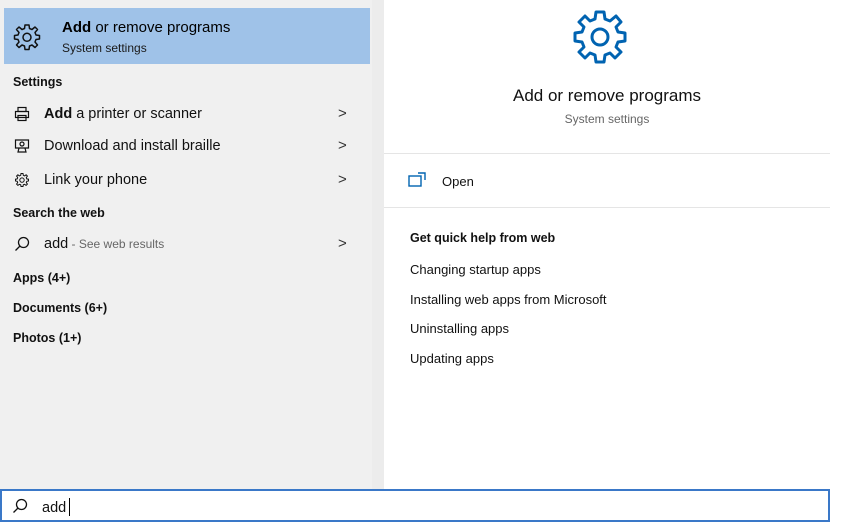  What do you see at coordinates (186, 181) in the screenshot?
I see `result-link-phone: Link your phone >` at bounding box center [186, 181].